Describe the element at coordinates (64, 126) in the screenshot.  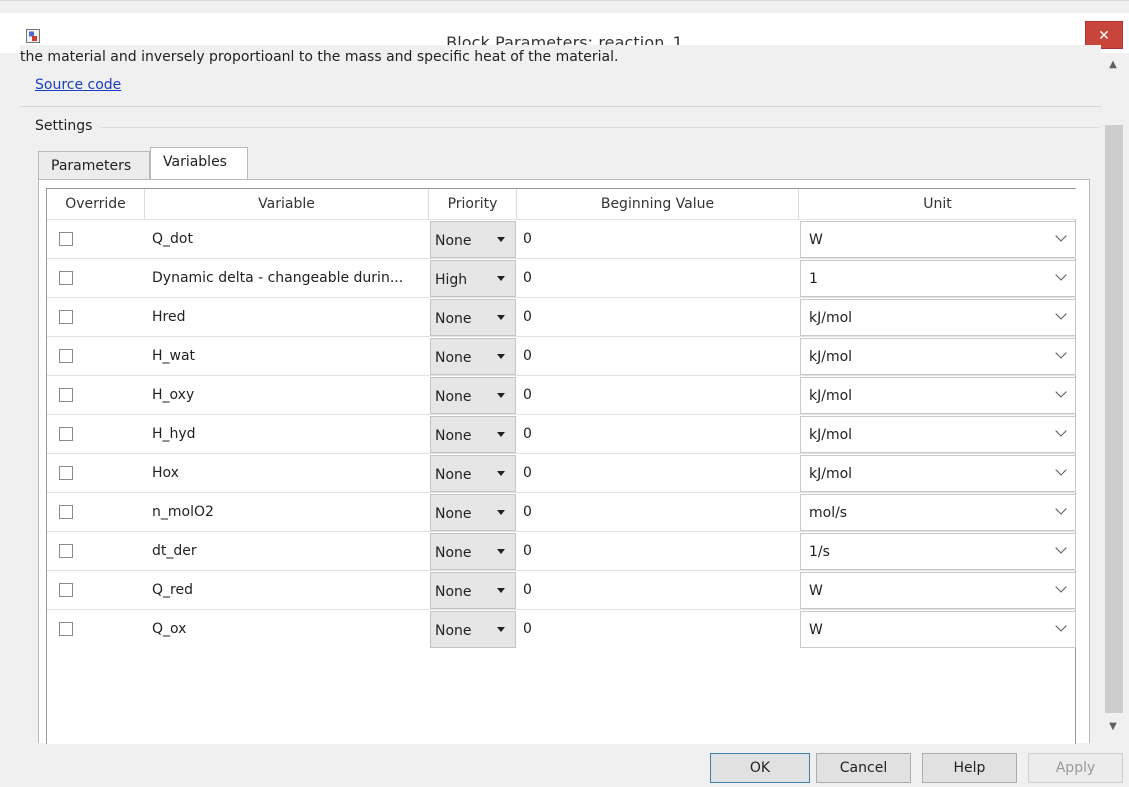
I see `settings-group-label: Settings` at that location.